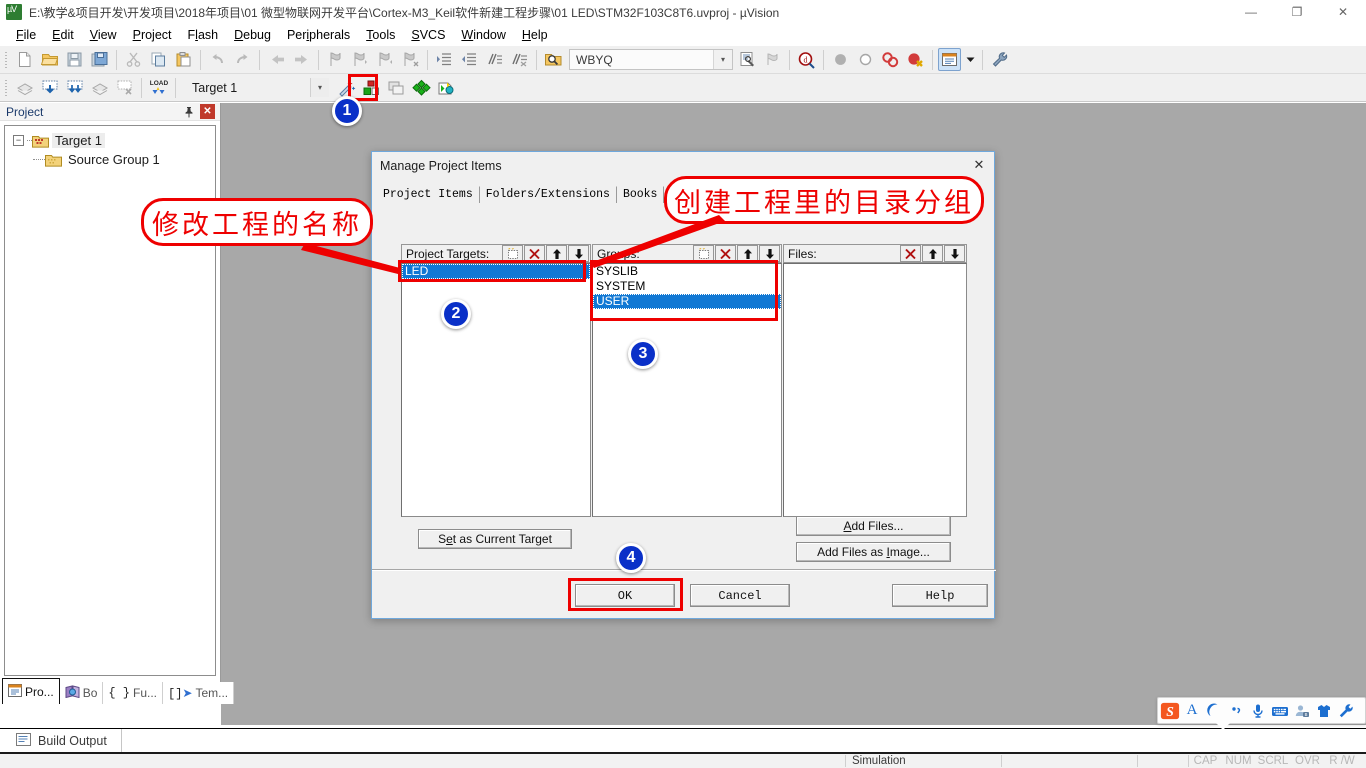 The image size is (1366, 768). Describe the element at coordinates (335, 59) in the screenshot. I see `bookmark-toggle-icon` at that location.